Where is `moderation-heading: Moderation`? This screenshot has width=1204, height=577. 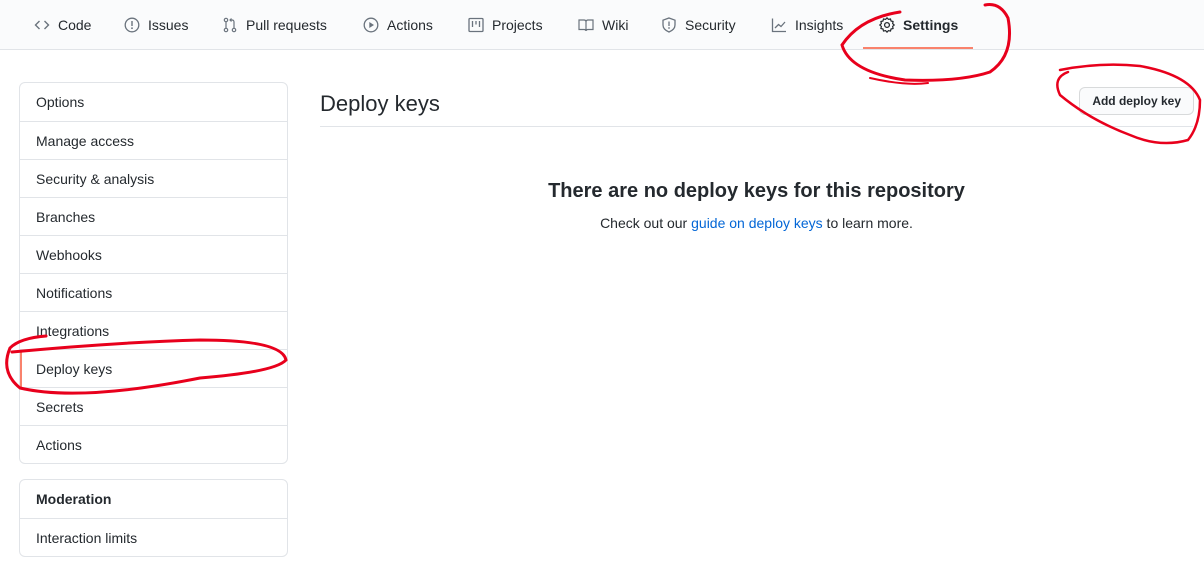 moderation-heading: Moderation is located at coordinates (74, 499).